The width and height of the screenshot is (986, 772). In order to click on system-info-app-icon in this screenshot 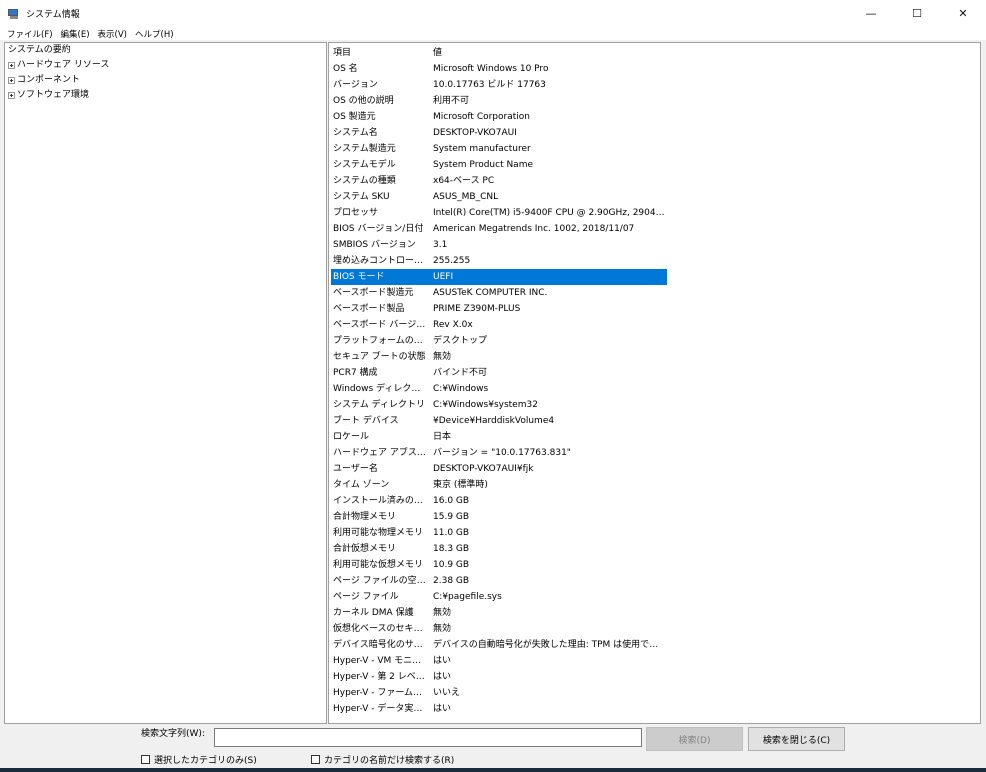, I will do `click(14, 13)`.